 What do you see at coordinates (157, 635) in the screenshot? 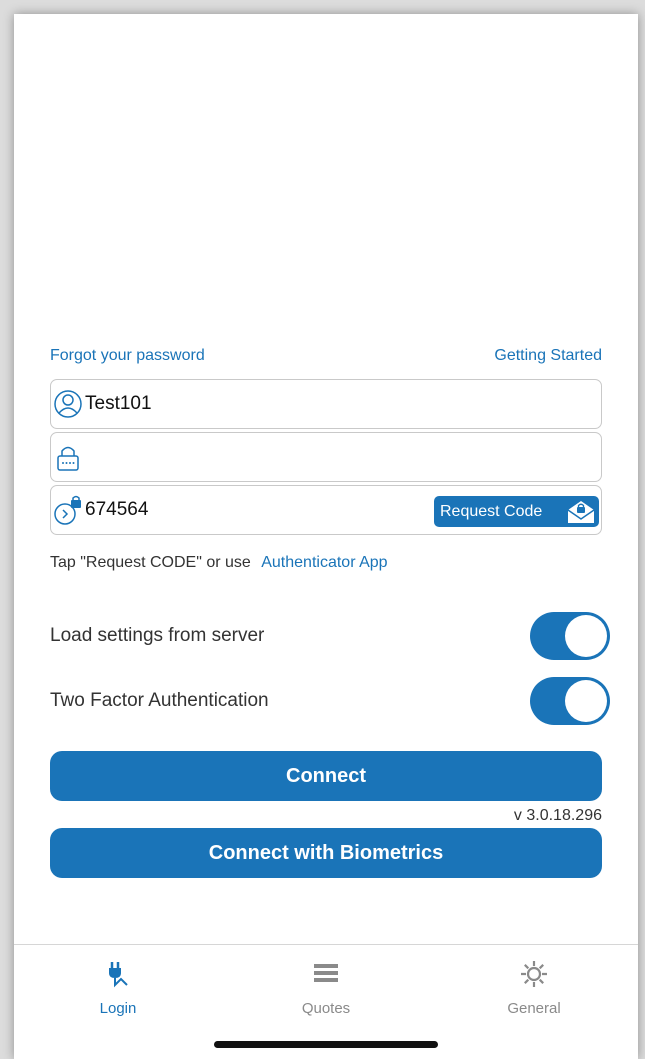
I see `load-settings-label: Load settings from server` at bounding box center [157, 635].